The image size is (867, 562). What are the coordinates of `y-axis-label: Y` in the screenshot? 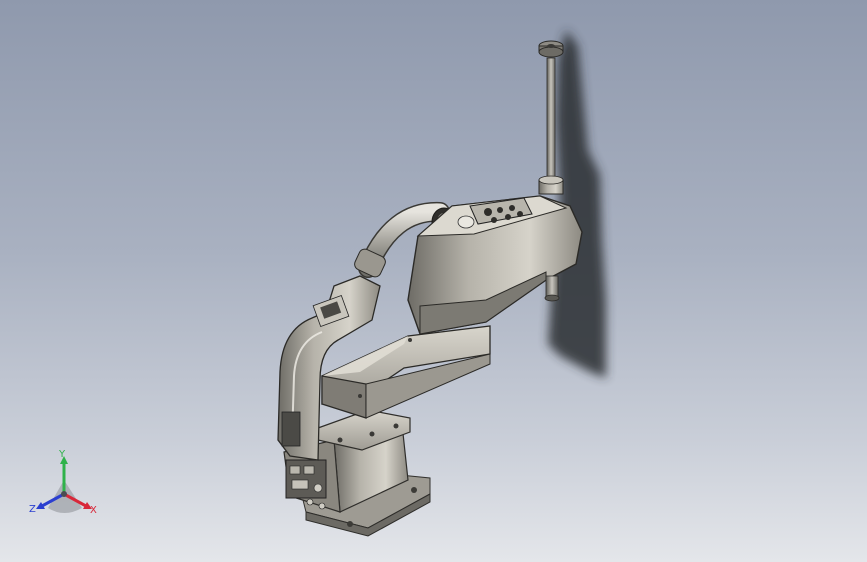 It's located at (62, 454).